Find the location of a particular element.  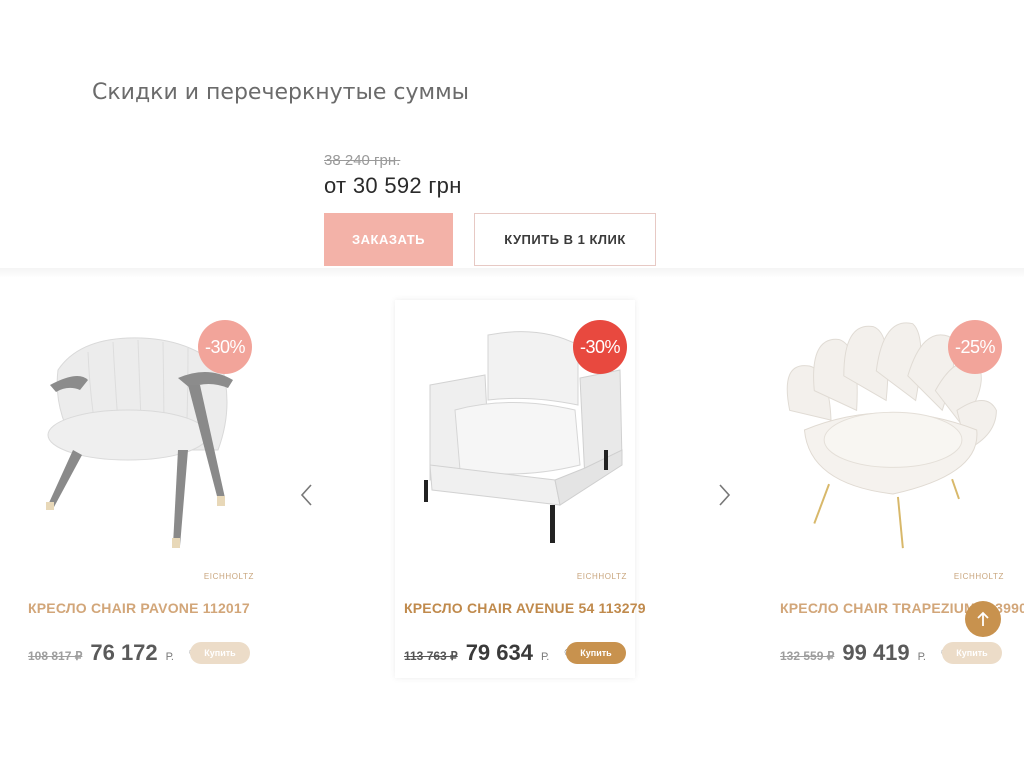

scroll-top-button is located at coordinates (983, 619).